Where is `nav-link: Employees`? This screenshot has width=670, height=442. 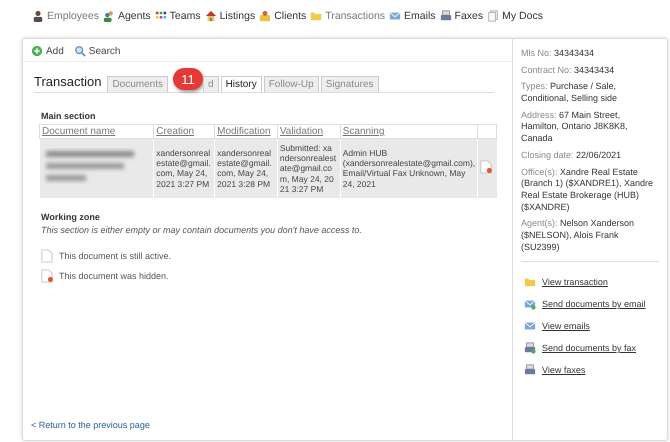 nav-link: Employees is located at coordinates (65, 16).